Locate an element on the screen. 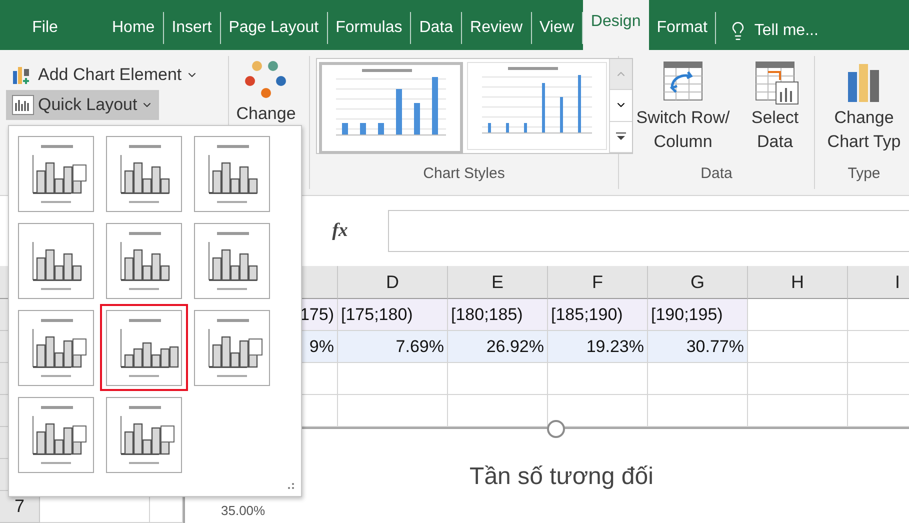 This screenshot has width=909, height=523. ribbon-tab: Review is located at coordinates (497, 28).